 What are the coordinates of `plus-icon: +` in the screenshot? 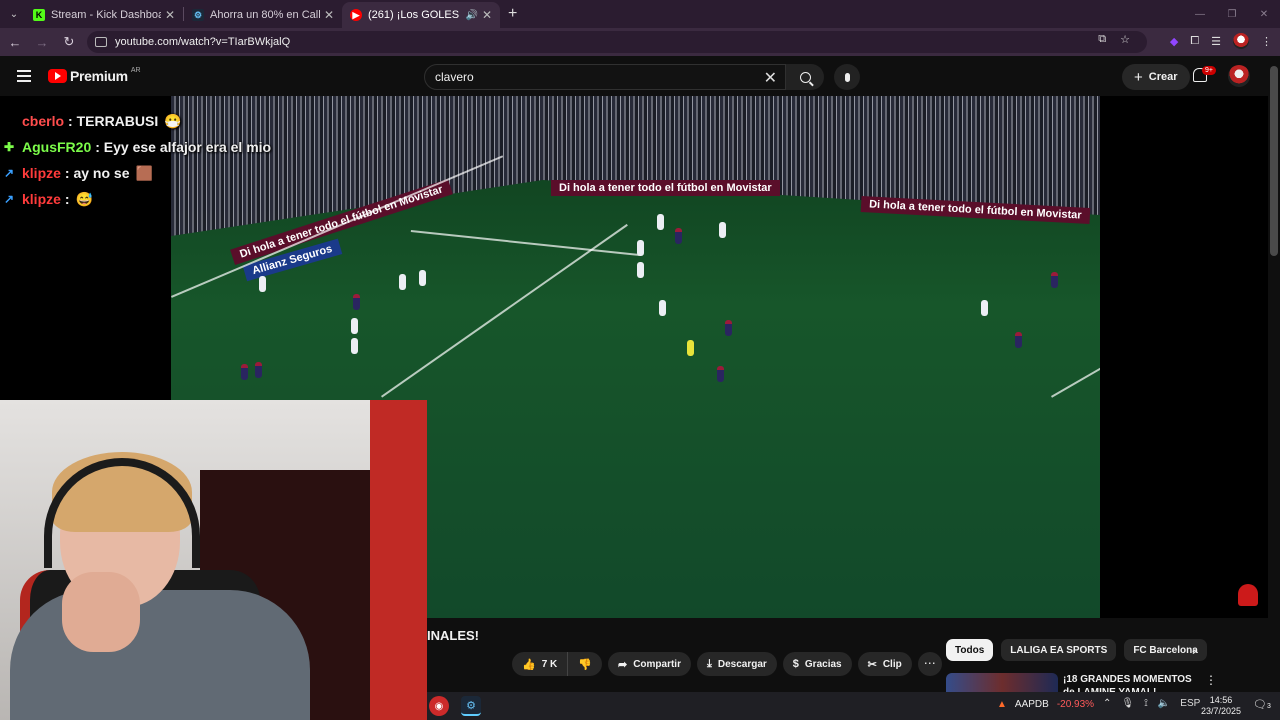 It's located at (1138, 77).